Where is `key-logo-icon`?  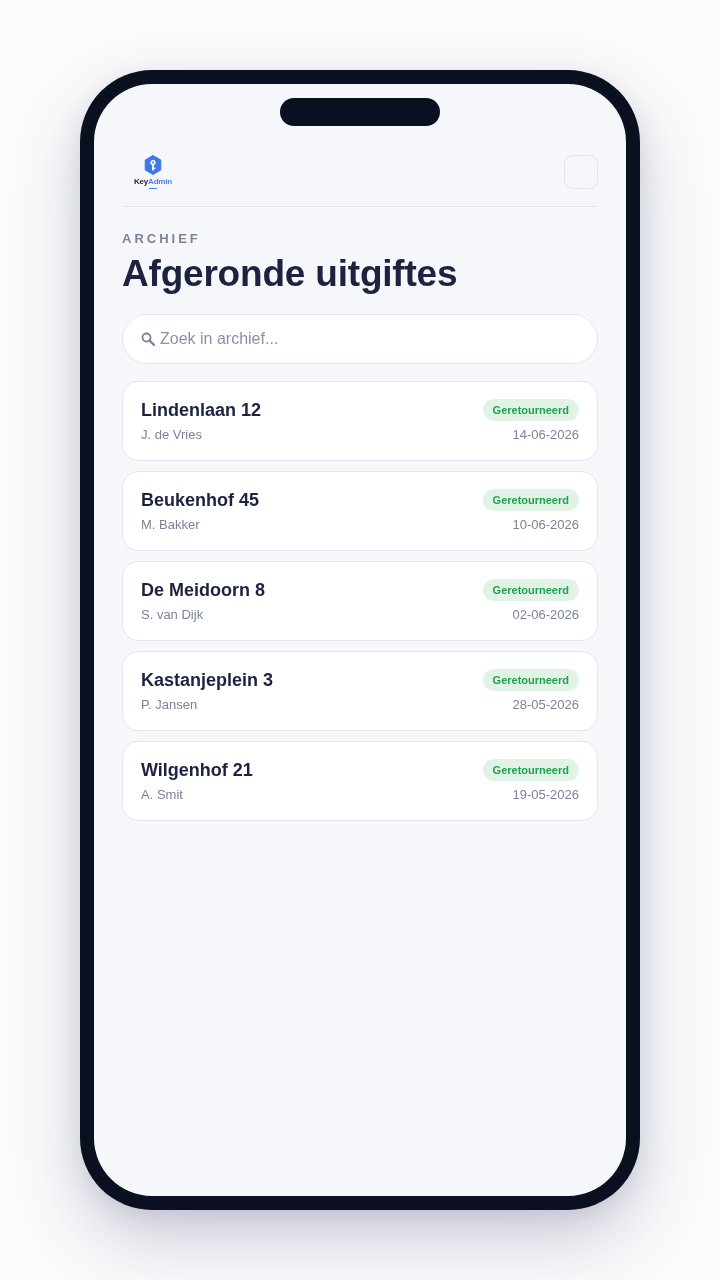
key-logo-icon is located at coordinates (153, 165).